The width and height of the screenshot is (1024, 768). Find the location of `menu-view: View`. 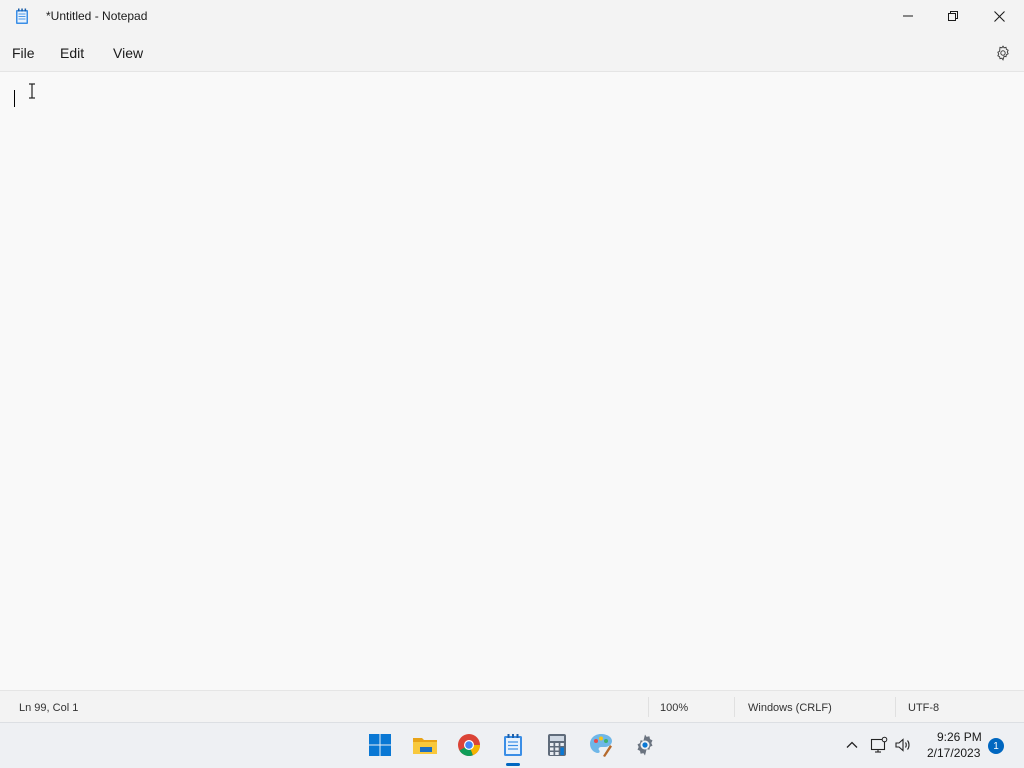

menu-view: View is located at coordinates (128, 53).